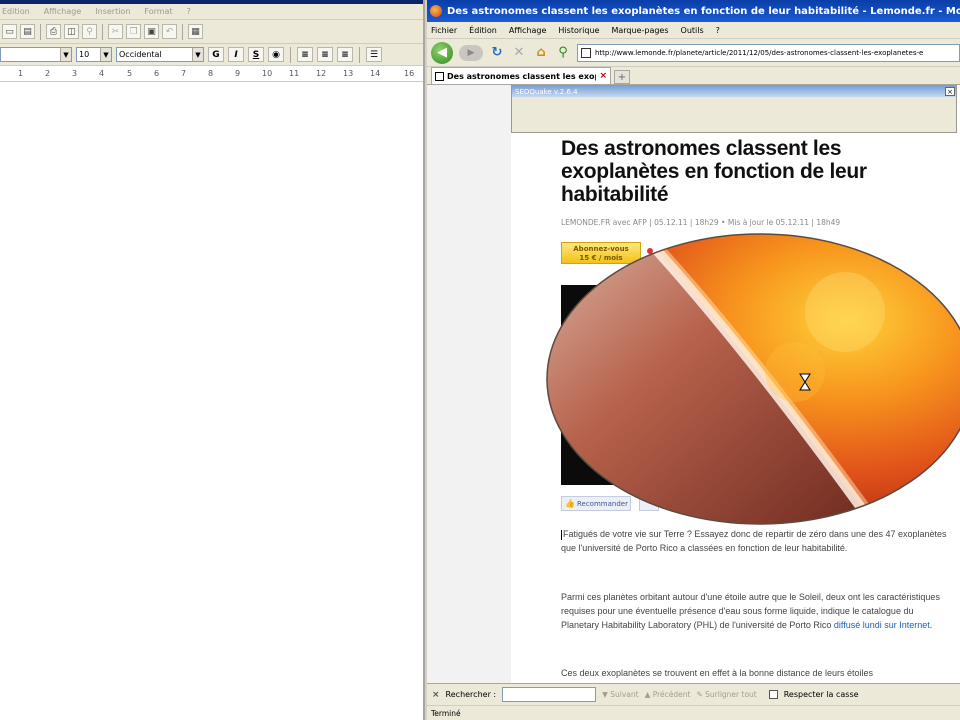 This screenshot has height=720, width=960. I want to click on ruler-tick: 5, so click(130, 73).